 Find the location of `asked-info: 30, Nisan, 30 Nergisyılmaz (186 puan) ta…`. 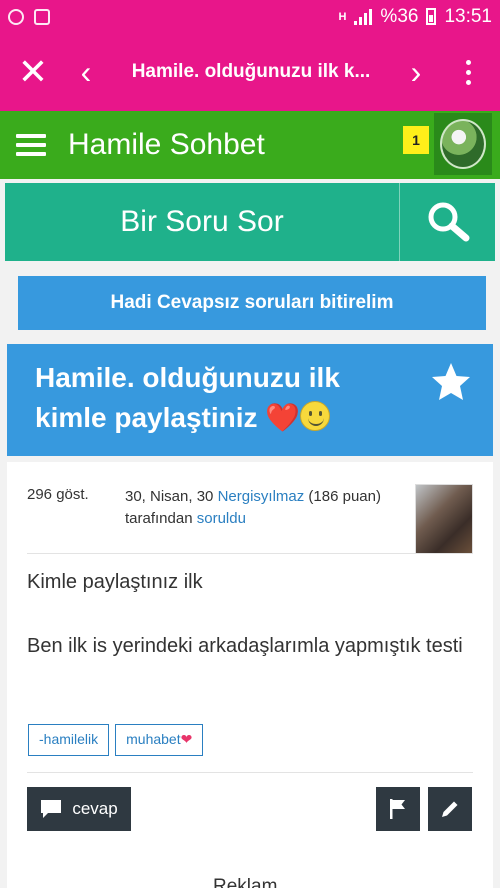

asked-info: 30, Nisan, 30 Nergisyılmaz (186 puan) ta… is located at coordinates (275, 508).